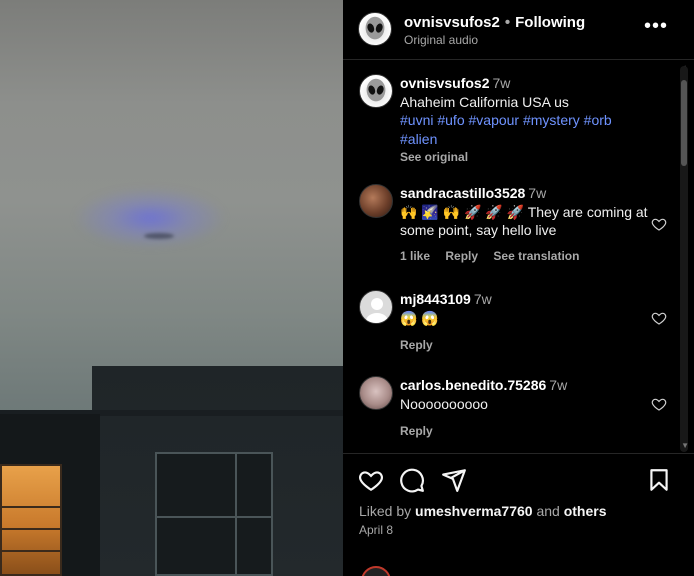 The image size is (694, 576). I want to click on caption-hashtags: #uvni #ufo #vapour #mystery #orb #alien, so click(525, 129).